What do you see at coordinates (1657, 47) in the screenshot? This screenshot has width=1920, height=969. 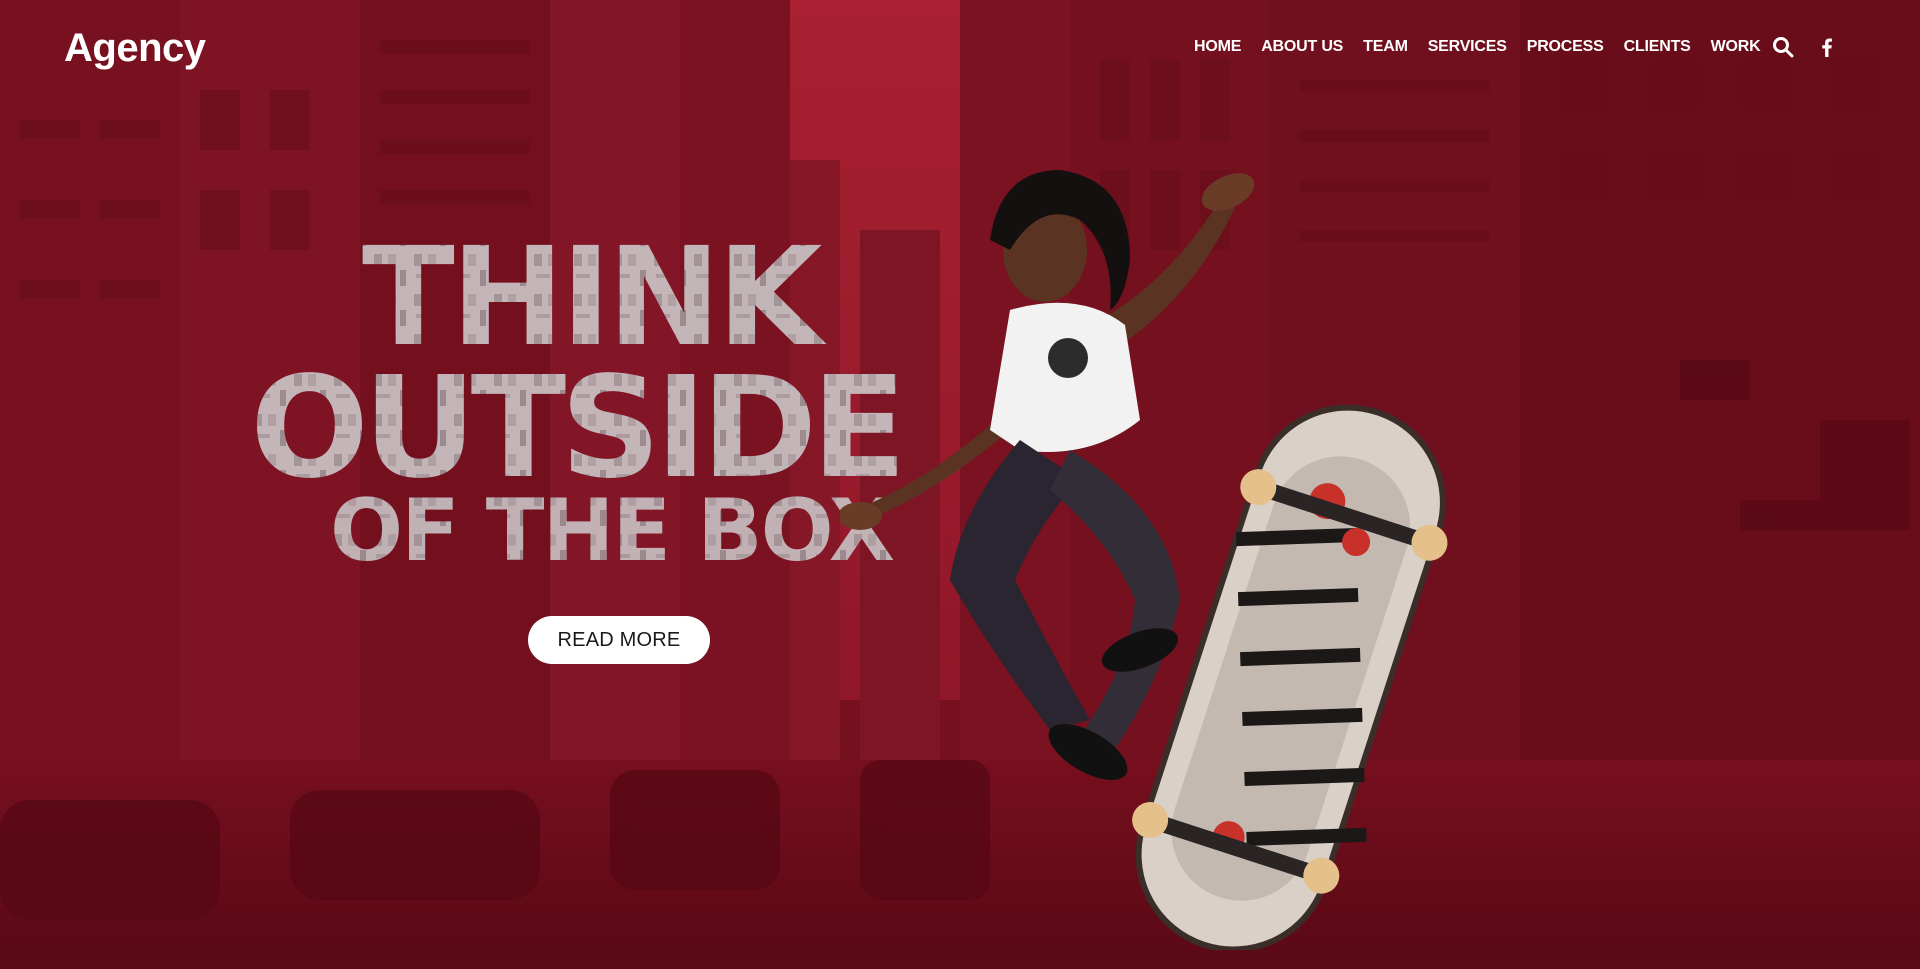 I see `nav-item-clients: CLIENTS` at bounding box center [1657, 47].